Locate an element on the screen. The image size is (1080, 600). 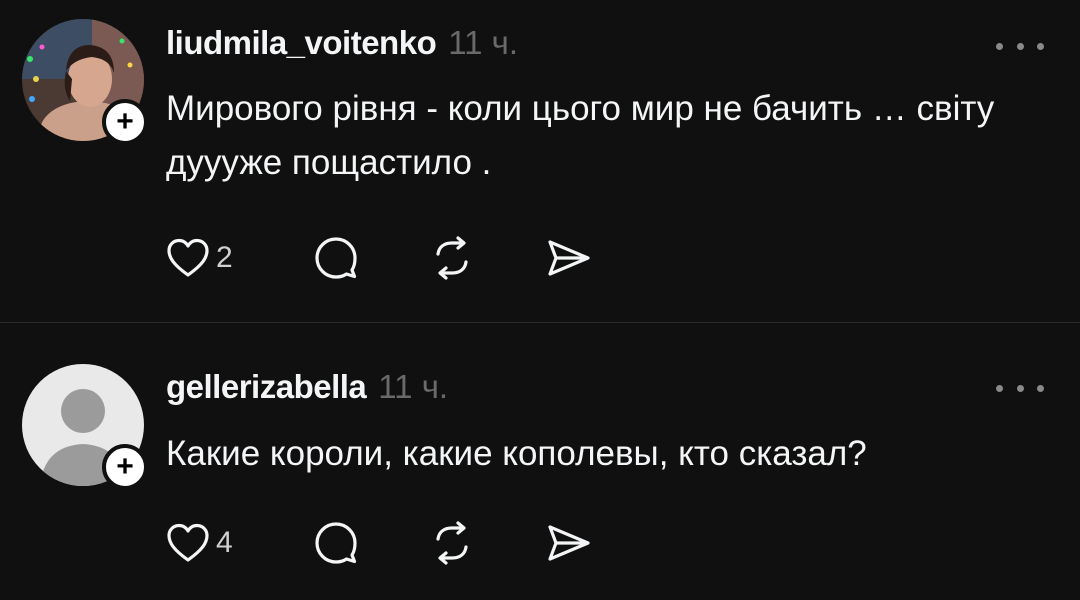
post-header: gellerizabella 11 ч. is located at coordinates (603, 393).